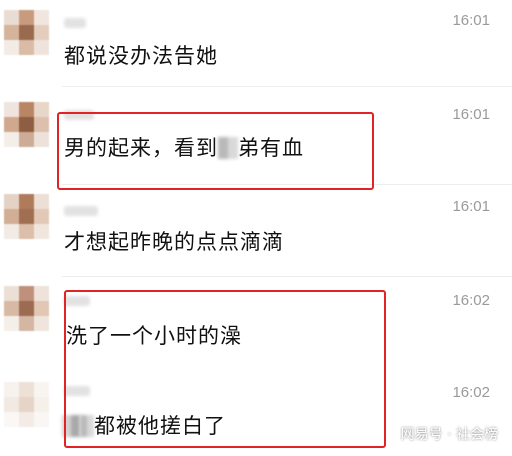 This screenshot has width=512, height=456. Describe the element at coordinates (141, 56) in the screenshot. I see `message-text: 都说没办法告她` at that location.